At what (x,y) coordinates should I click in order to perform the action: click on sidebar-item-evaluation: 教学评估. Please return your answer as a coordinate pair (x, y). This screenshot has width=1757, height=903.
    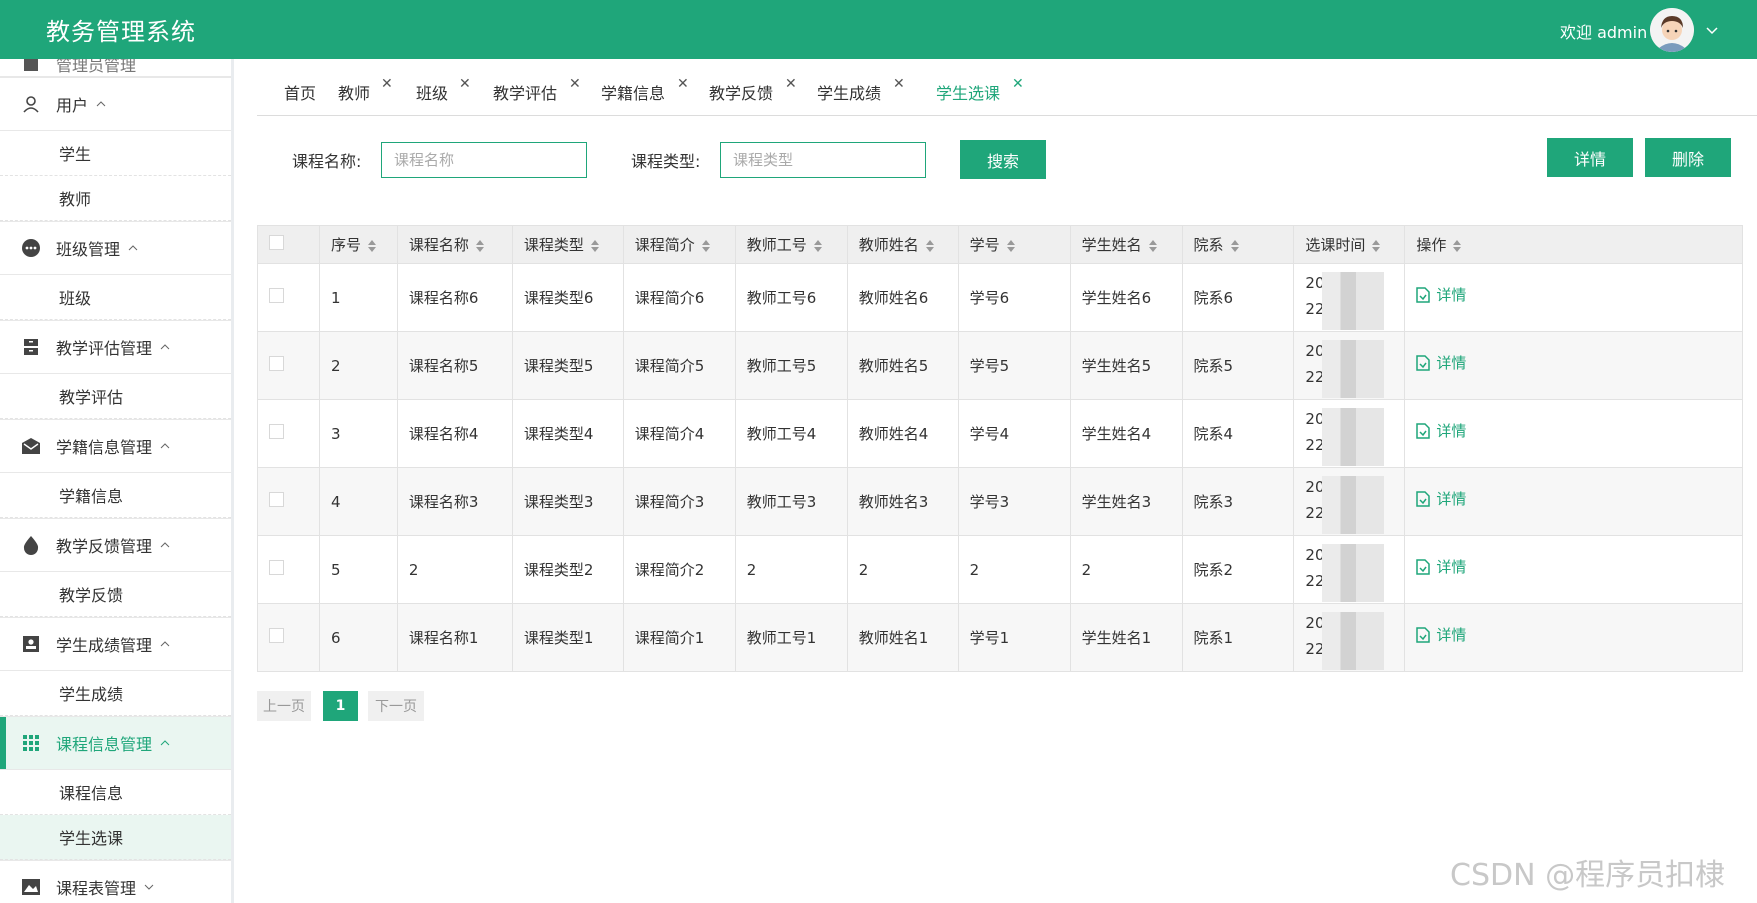
    Looking at the image, I should click on (115, 396).